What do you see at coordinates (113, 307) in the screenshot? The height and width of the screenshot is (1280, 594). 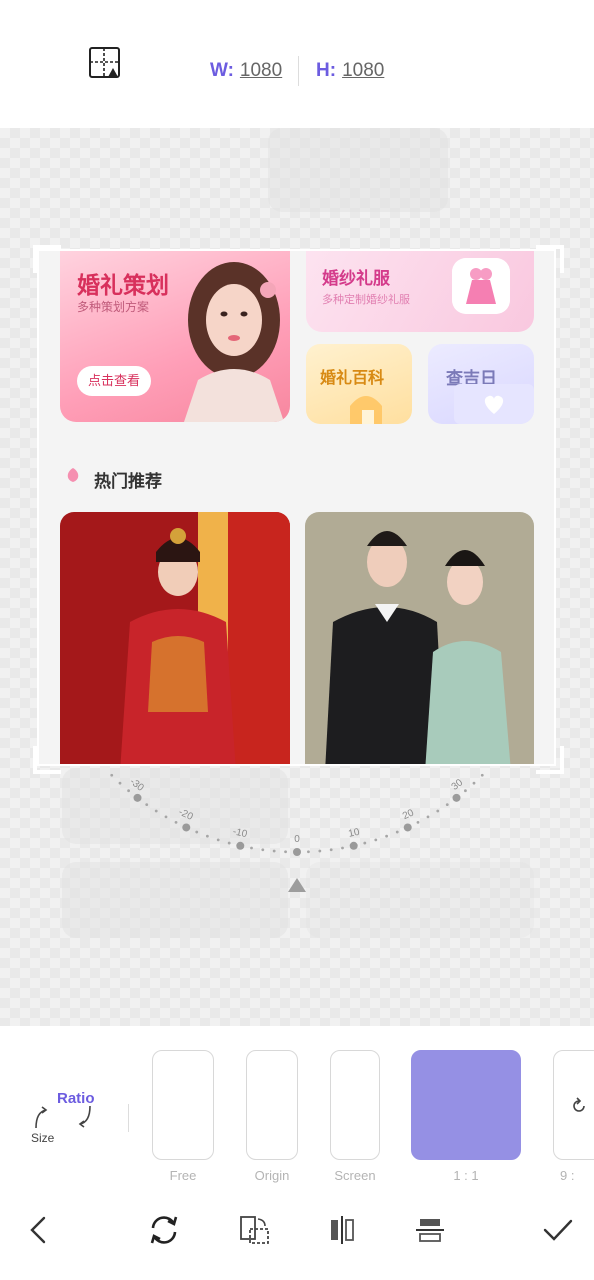 I see `plan-subtitle: 多种策划方案` at bounding box center [113, 307].